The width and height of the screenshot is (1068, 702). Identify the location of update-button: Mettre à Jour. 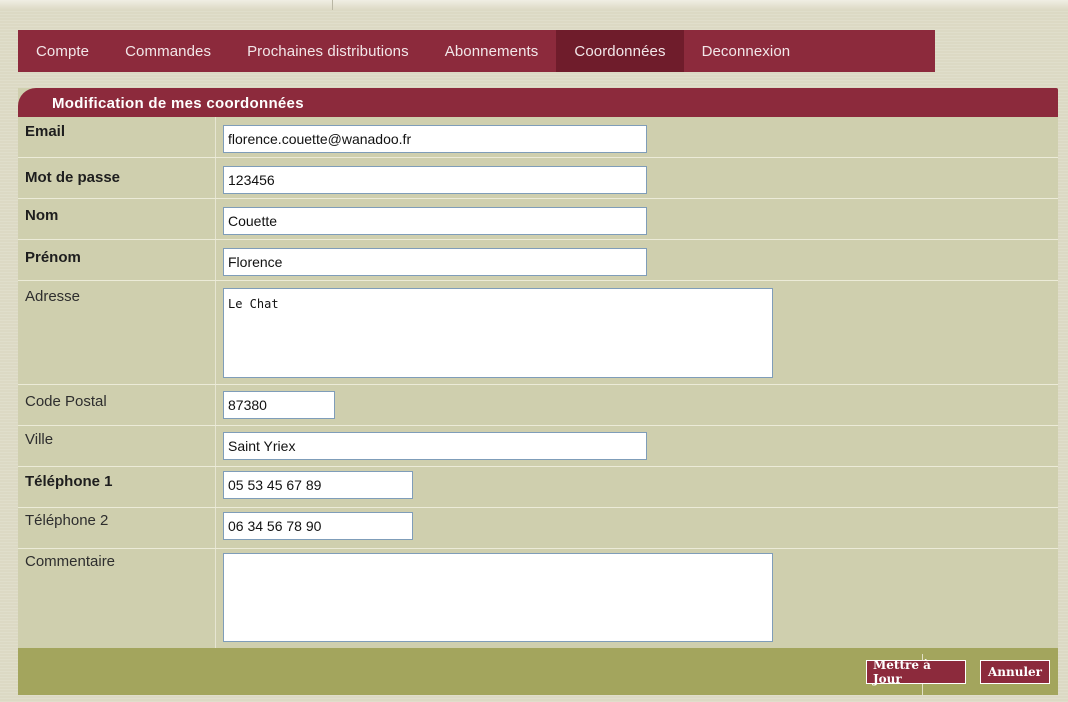
(916, 672).